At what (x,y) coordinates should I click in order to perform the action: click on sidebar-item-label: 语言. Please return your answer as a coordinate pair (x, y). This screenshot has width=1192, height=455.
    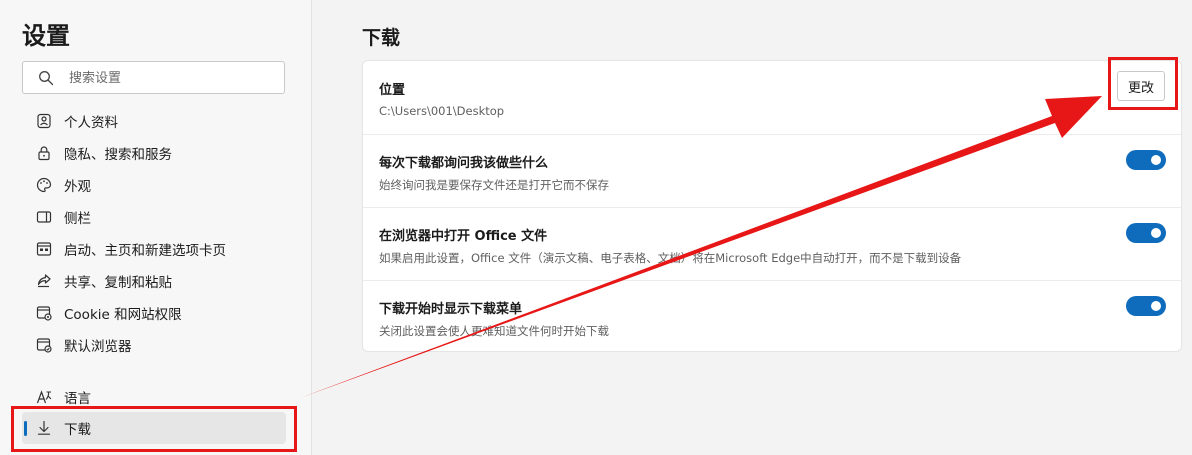
    Looking at the image, I should click on (77, 399).